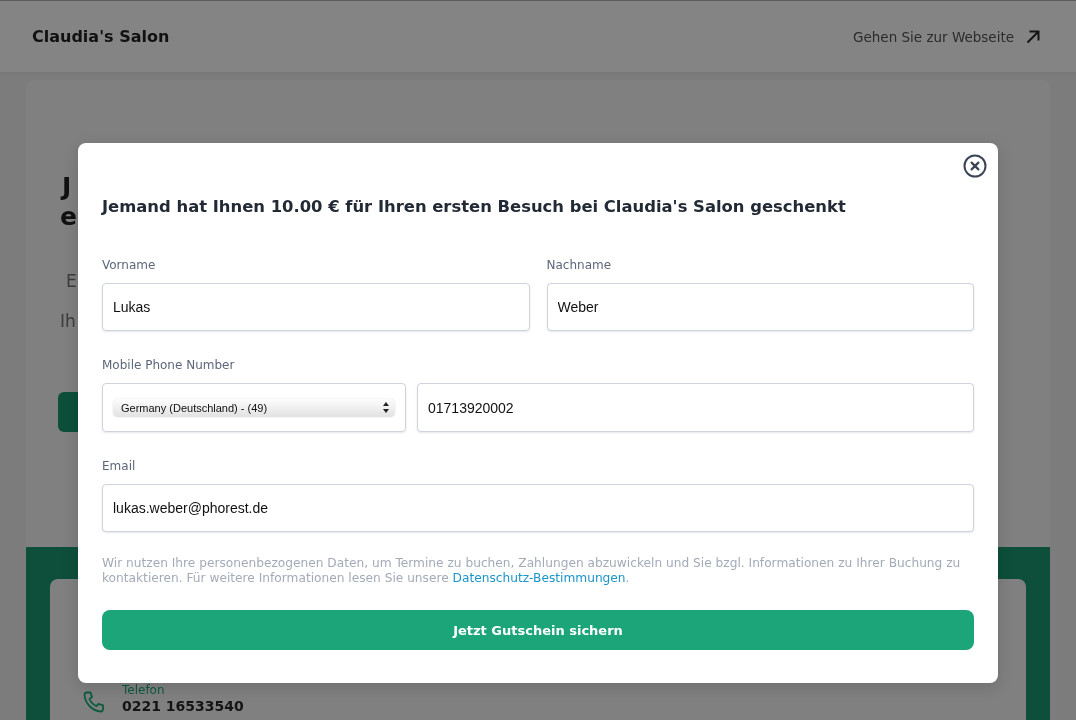  Describe the element at coordinates (386, 407) in the screenshot. I see `select-arrows-icon` at that location.